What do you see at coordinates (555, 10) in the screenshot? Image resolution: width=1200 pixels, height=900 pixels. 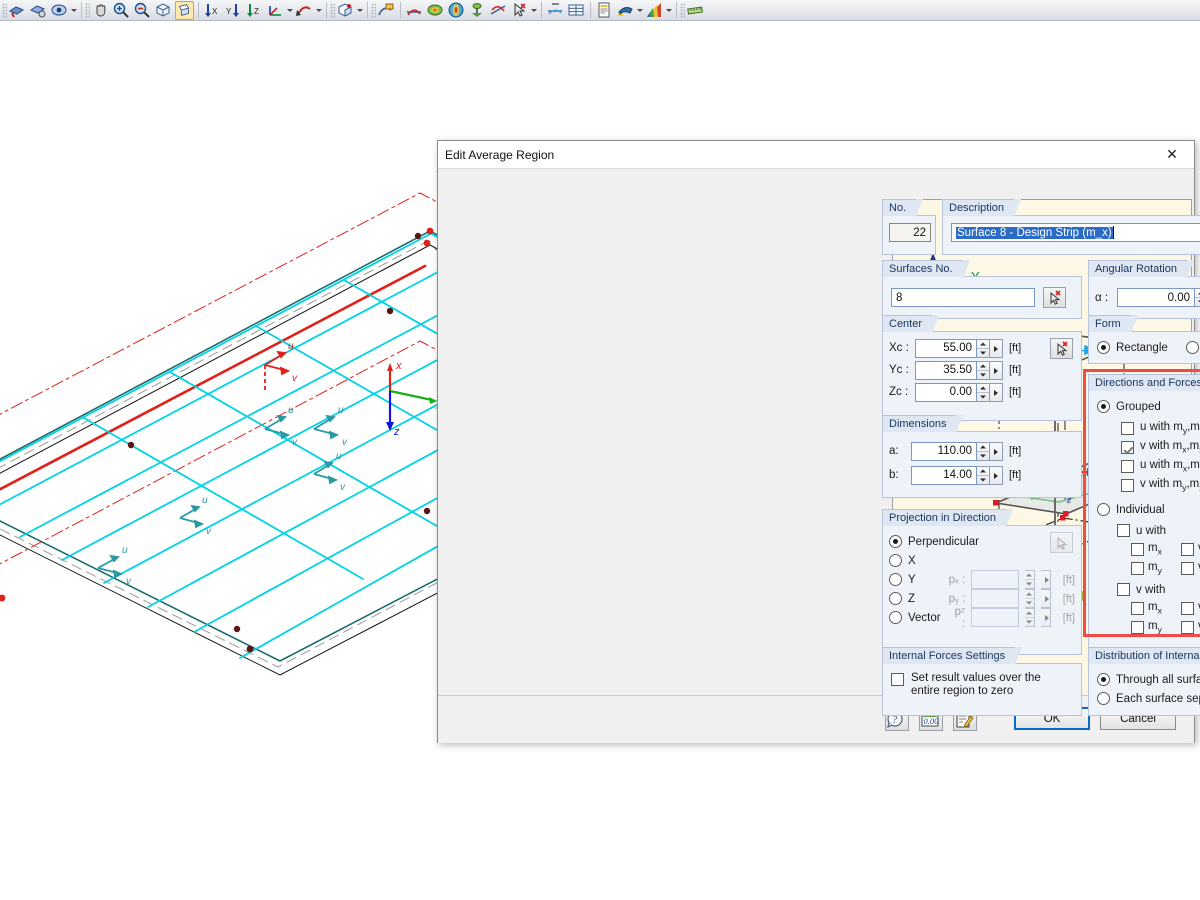 I see `section-icon` at bounding box center [555, 10].